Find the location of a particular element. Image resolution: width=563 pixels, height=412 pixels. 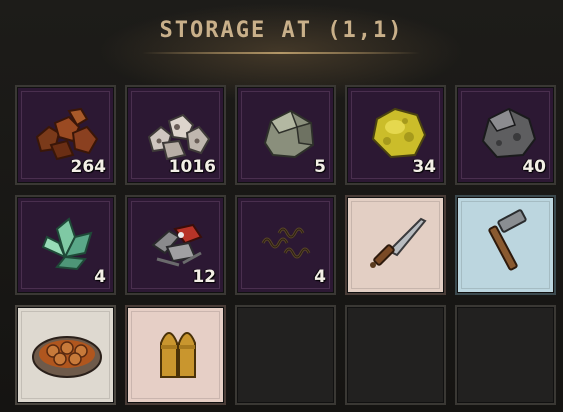

inventory-slot-4: 34 is located at coordinates (395, 135).